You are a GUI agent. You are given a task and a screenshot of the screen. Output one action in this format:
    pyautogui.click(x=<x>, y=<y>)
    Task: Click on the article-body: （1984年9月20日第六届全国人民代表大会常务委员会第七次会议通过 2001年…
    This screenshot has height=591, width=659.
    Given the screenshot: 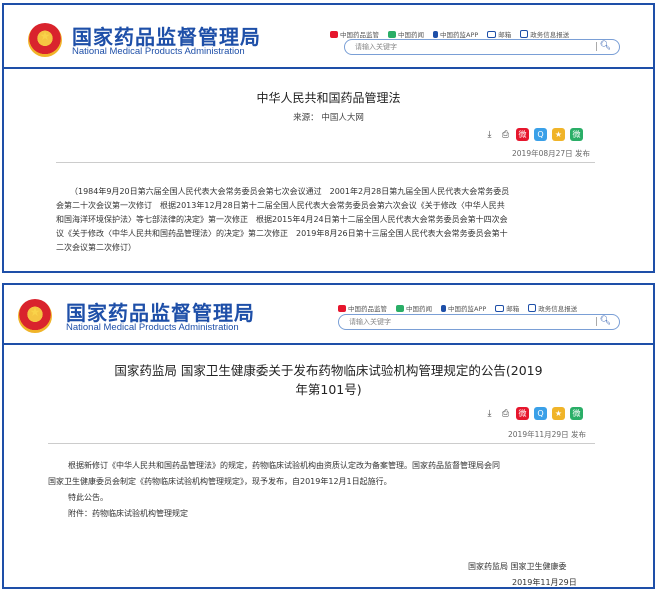 What is the action you would take?
    pyautogui.click(x=336, y=220)
    